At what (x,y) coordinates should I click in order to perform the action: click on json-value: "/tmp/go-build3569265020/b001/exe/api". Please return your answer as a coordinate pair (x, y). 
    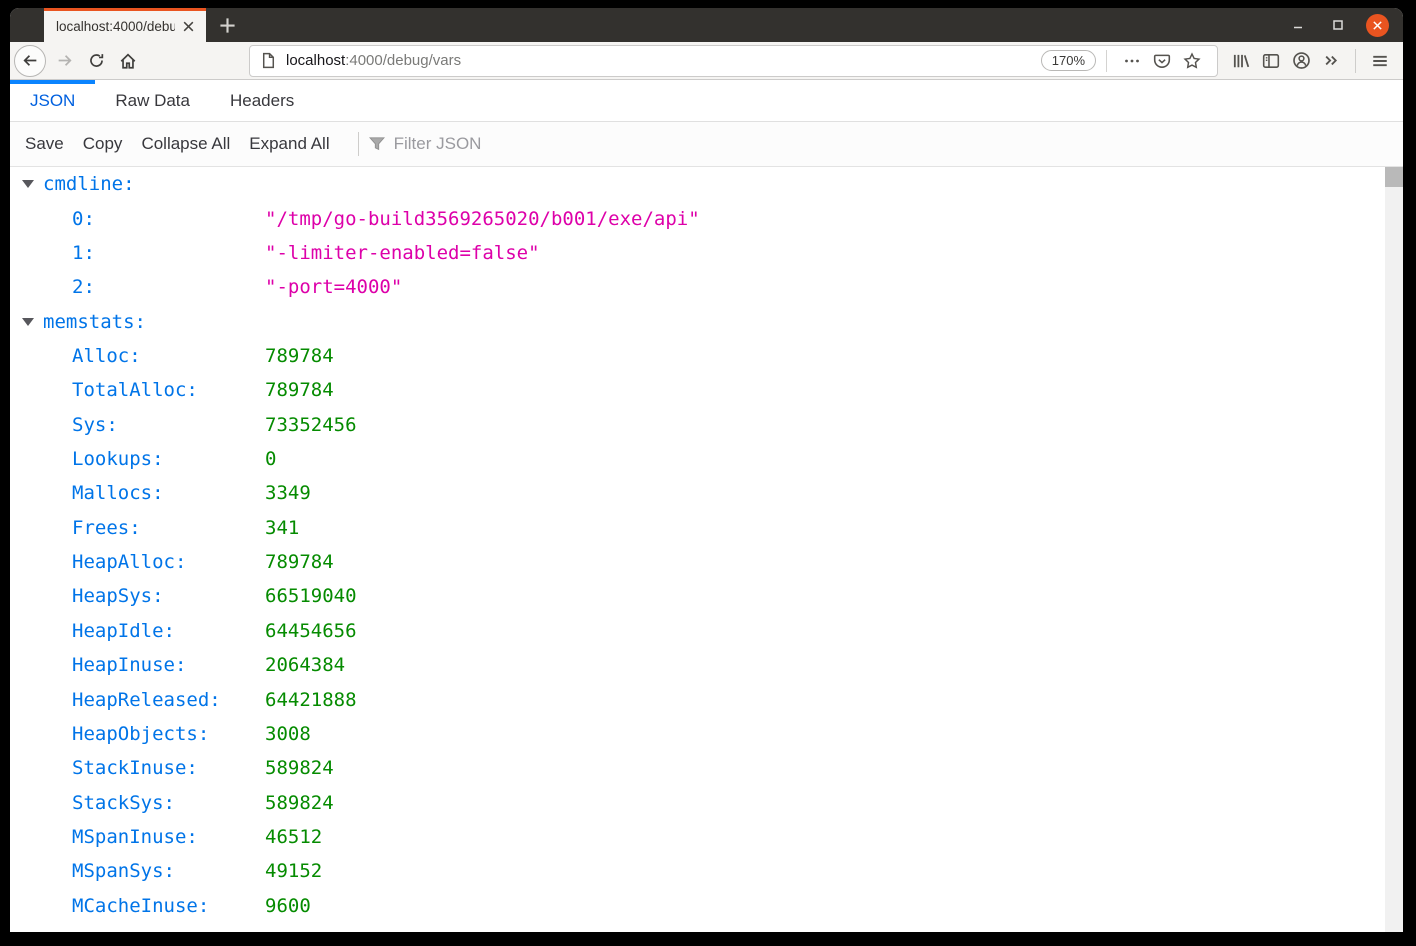
    Looking at the image, I should click on (482, 218).